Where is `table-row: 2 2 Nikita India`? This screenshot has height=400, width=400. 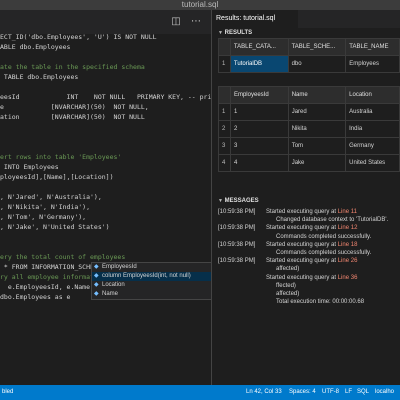
table-row: 2 2 Nikita India is located at coordinates (309, 129).